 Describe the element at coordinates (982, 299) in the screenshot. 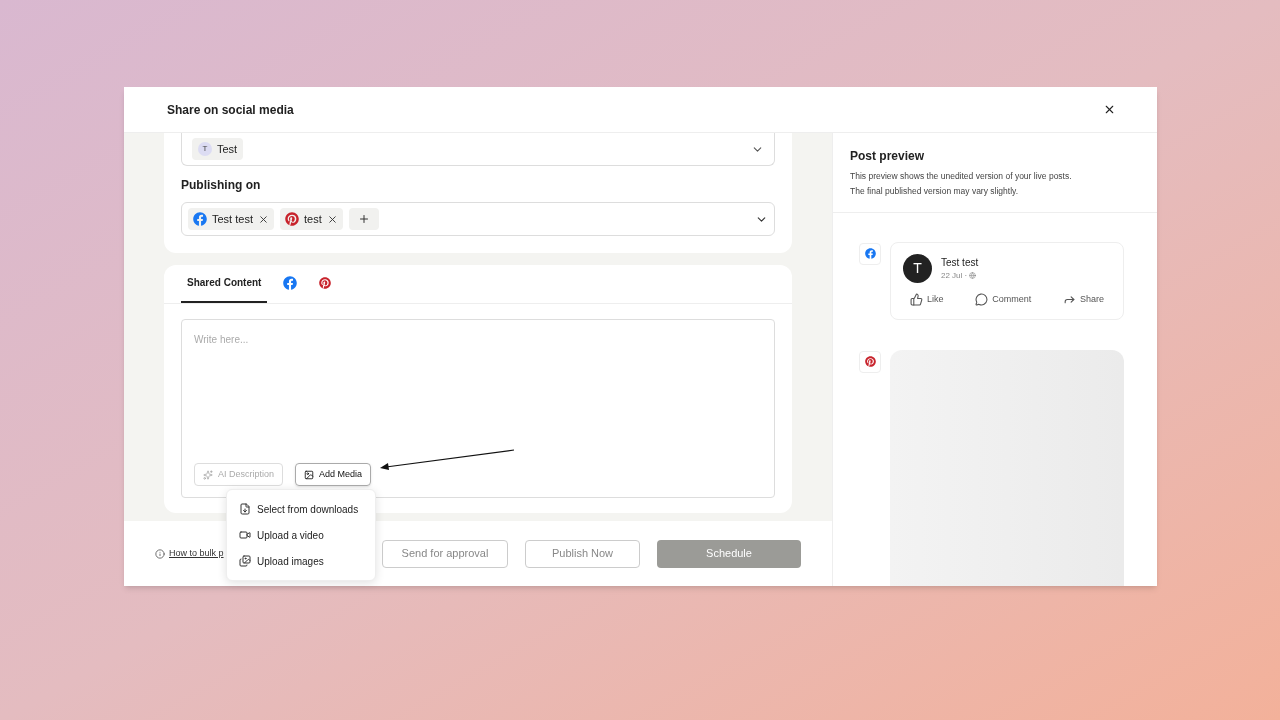

I see `comment-icon` at that location.